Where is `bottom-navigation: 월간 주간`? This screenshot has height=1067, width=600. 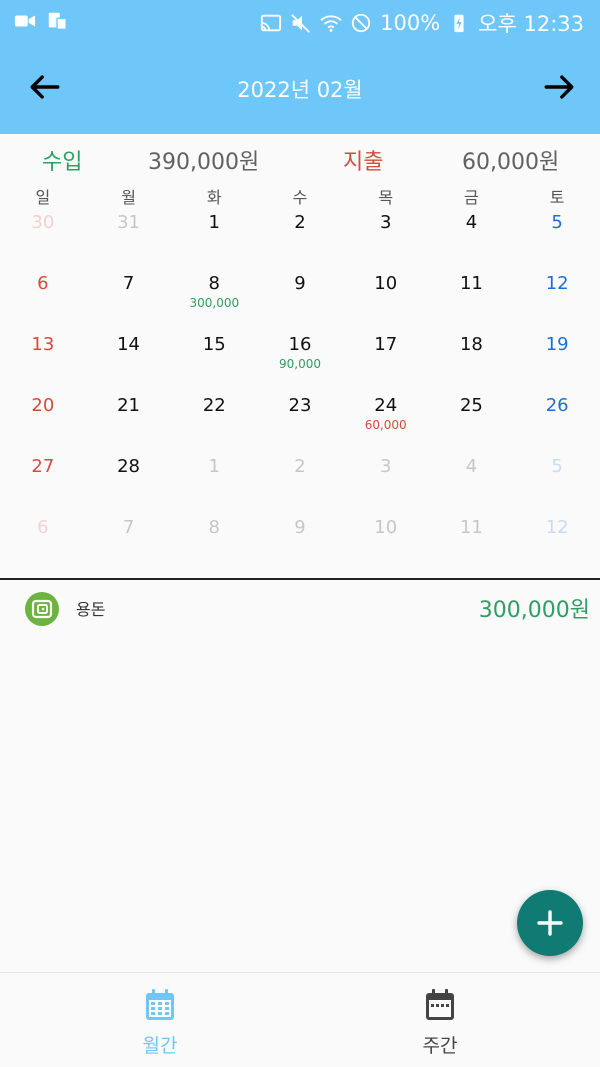 bottom-navigation: 월간 주간 is located at coordinates (300, 1019).